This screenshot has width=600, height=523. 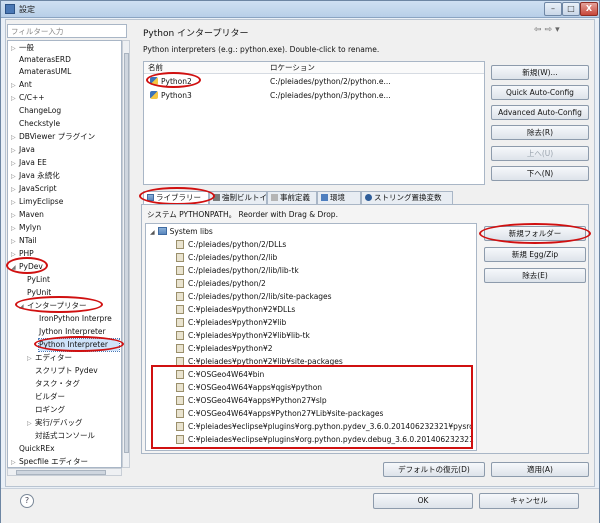 What do you see at coordinates (529, 501) in the screenshot?
I see `cancel-button: キャンセル` at bounding box center [529, 501].